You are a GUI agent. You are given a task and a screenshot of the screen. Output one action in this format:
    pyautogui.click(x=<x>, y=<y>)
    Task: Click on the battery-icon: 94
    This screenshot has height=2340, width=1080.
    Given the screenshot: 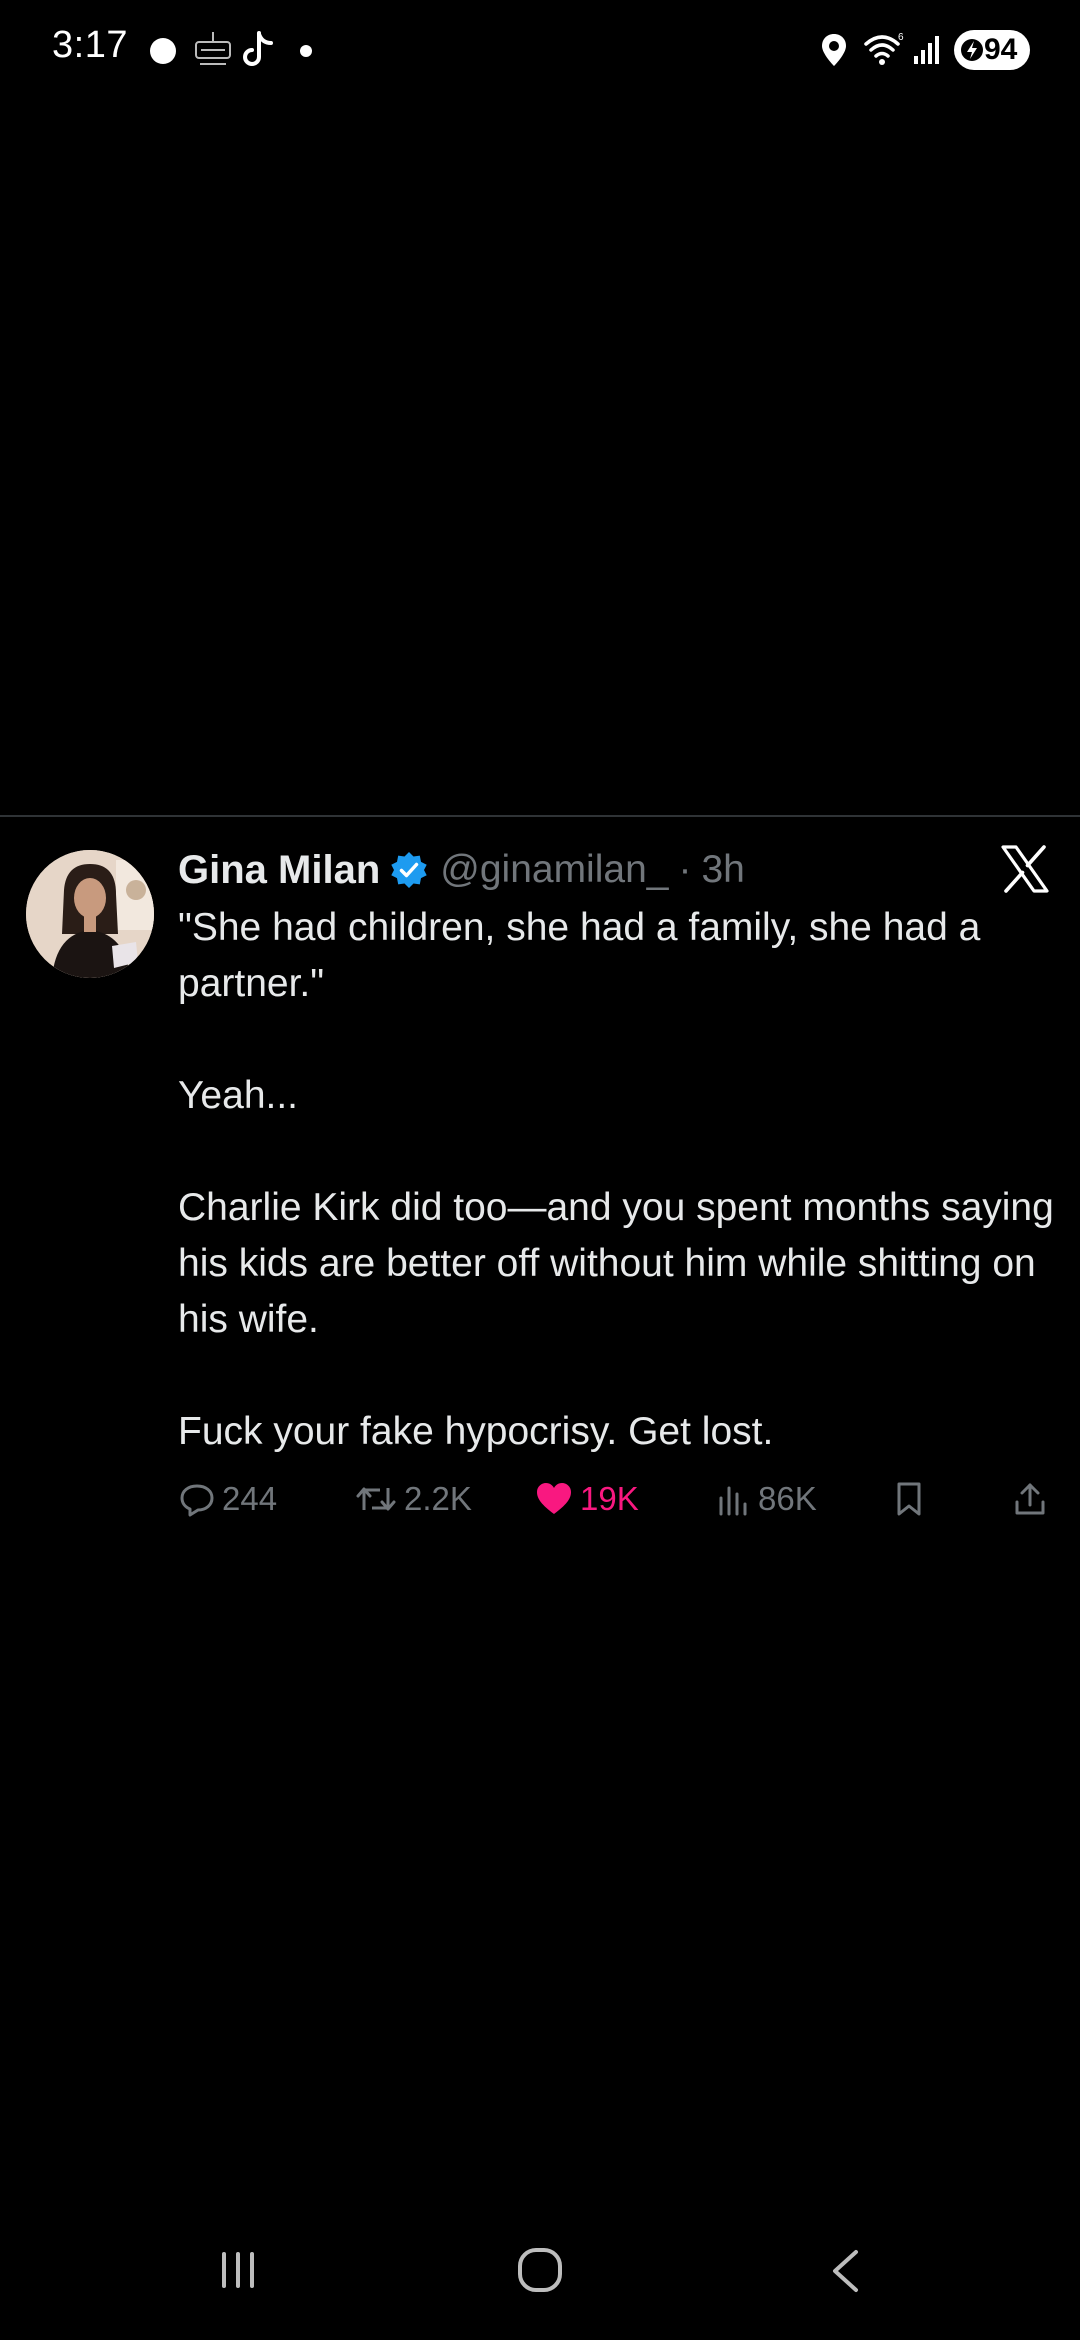 What is the action you would take?
    pyautogui.click(x=992, y=50)
    